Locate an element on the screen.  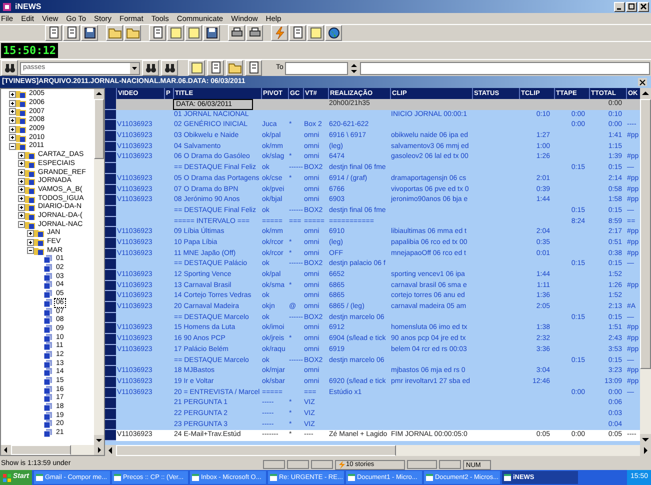
lightning-icon is located at coordinates (279, 33).